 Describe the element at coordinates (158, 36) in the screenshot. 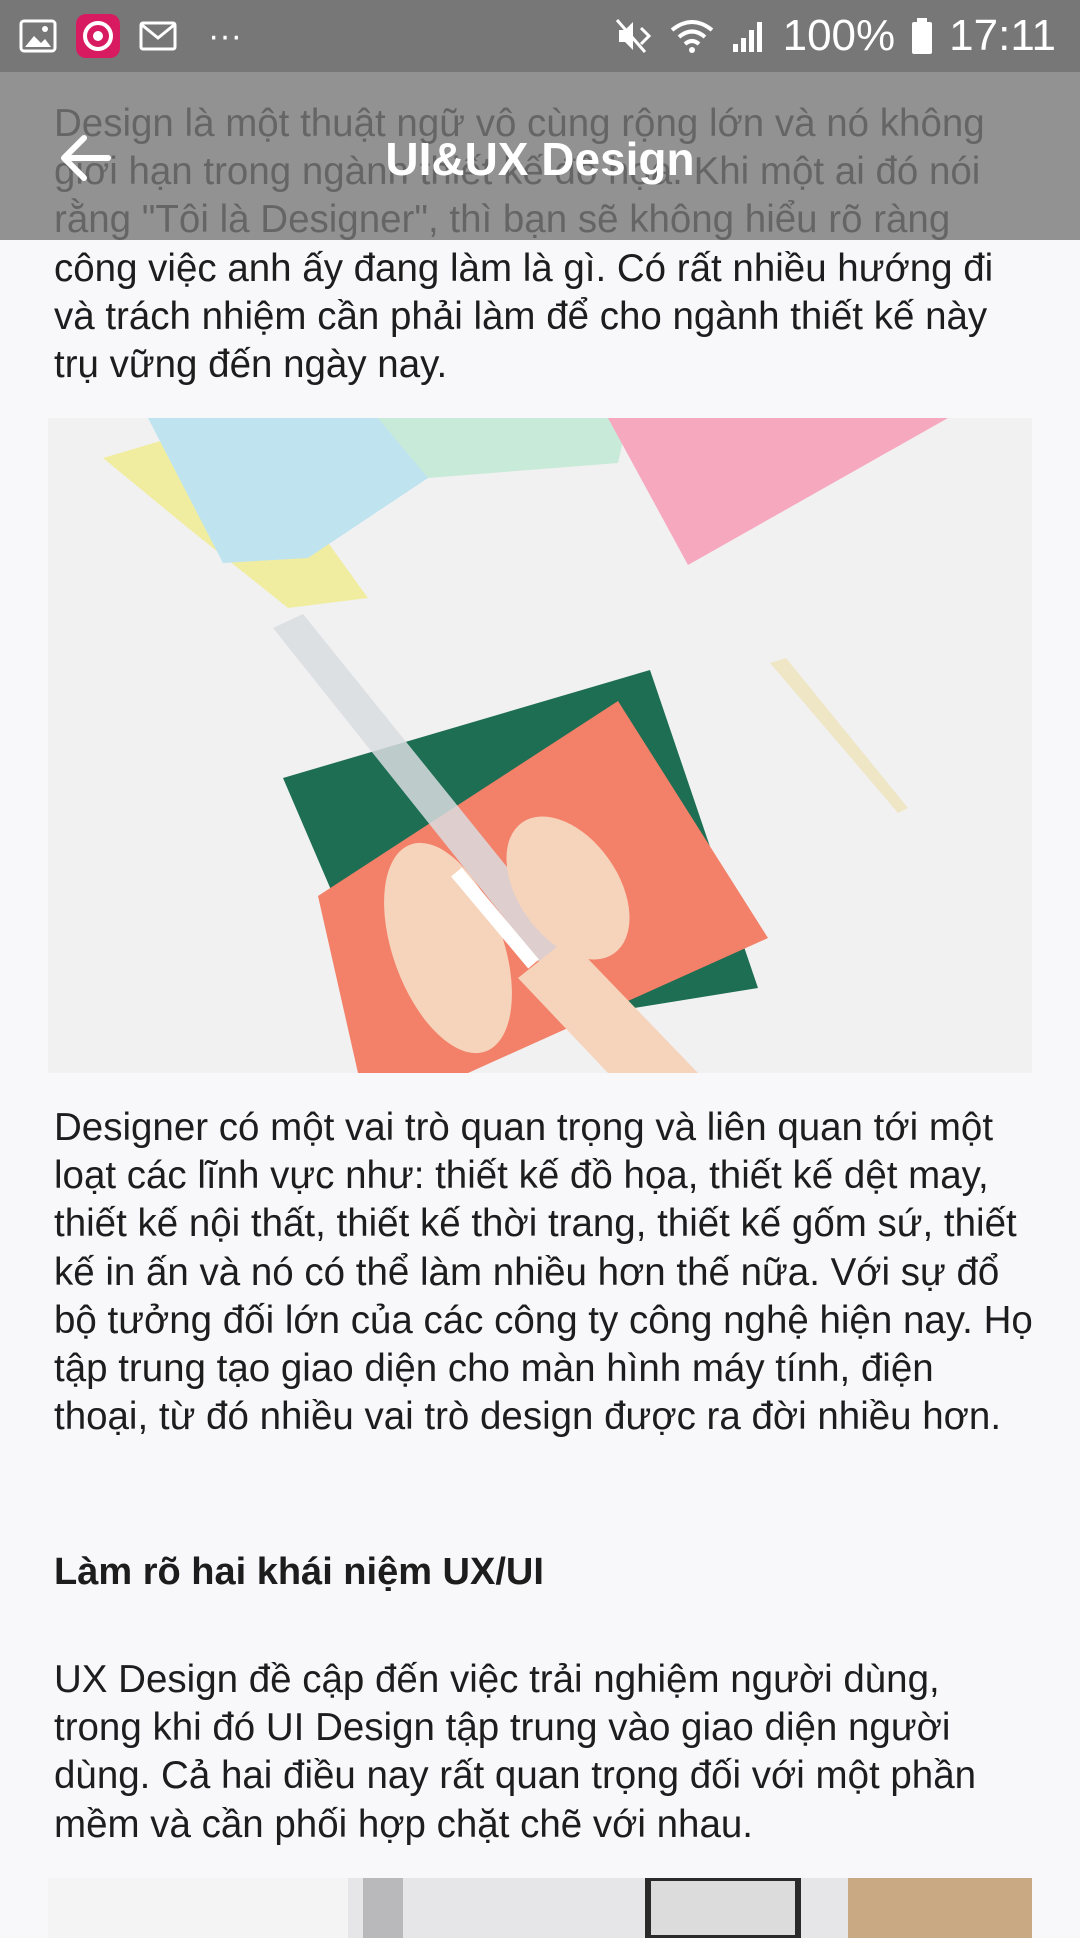

I see `mail-icon` at that location.